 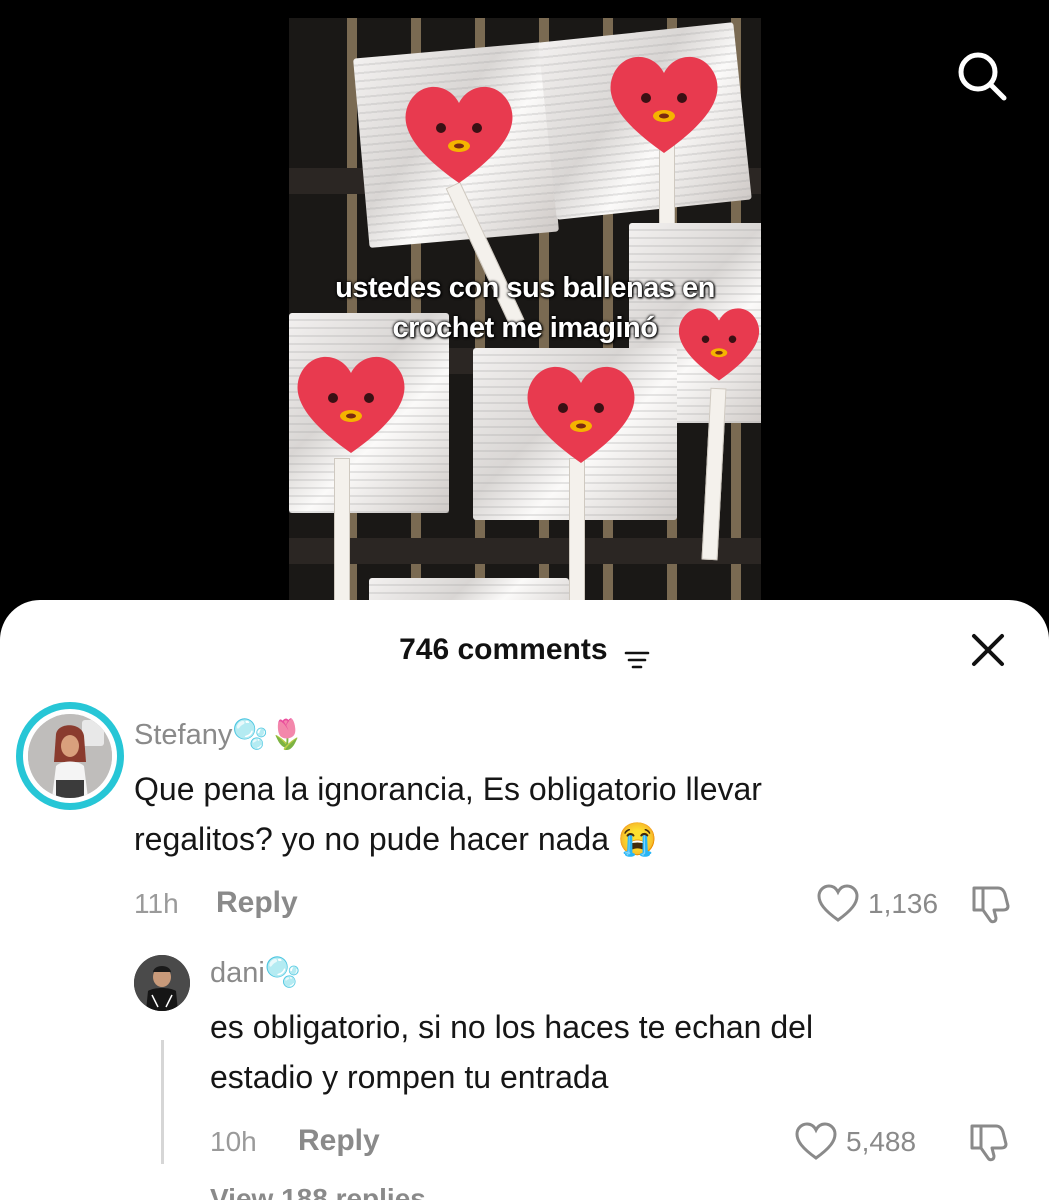 What do you see at coordinates (903, 903) in the screenshot?
I see `like-count: 1,136` at bounding box center [903, 903].